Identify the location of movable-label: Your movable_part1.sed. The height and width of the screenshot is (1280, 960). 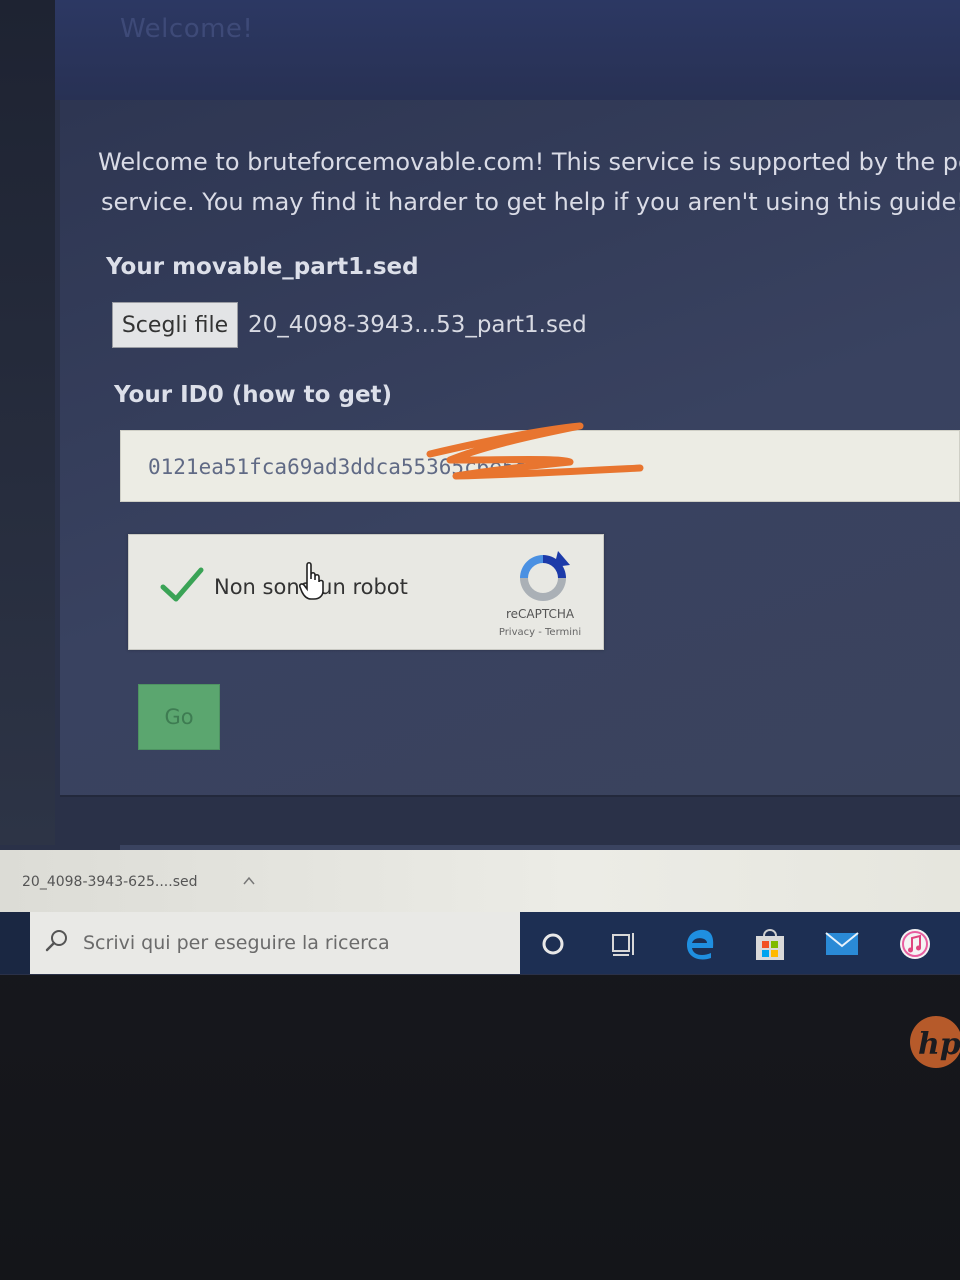
(262, 267).